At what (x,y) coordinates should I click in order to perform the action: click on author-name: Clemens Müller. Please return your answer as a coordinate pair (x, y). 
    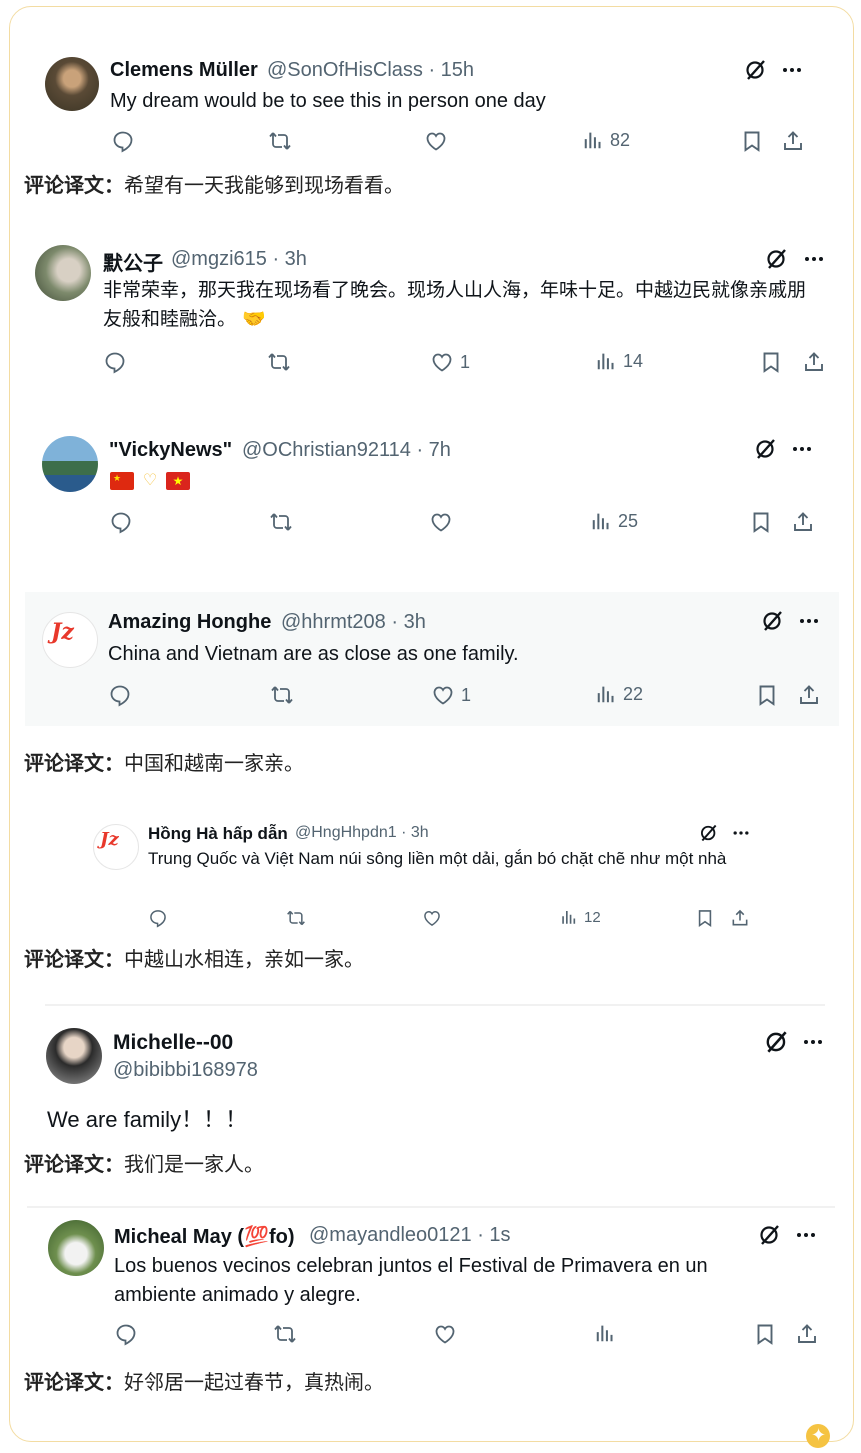
    Looking at the image, I should click on (184, 70).